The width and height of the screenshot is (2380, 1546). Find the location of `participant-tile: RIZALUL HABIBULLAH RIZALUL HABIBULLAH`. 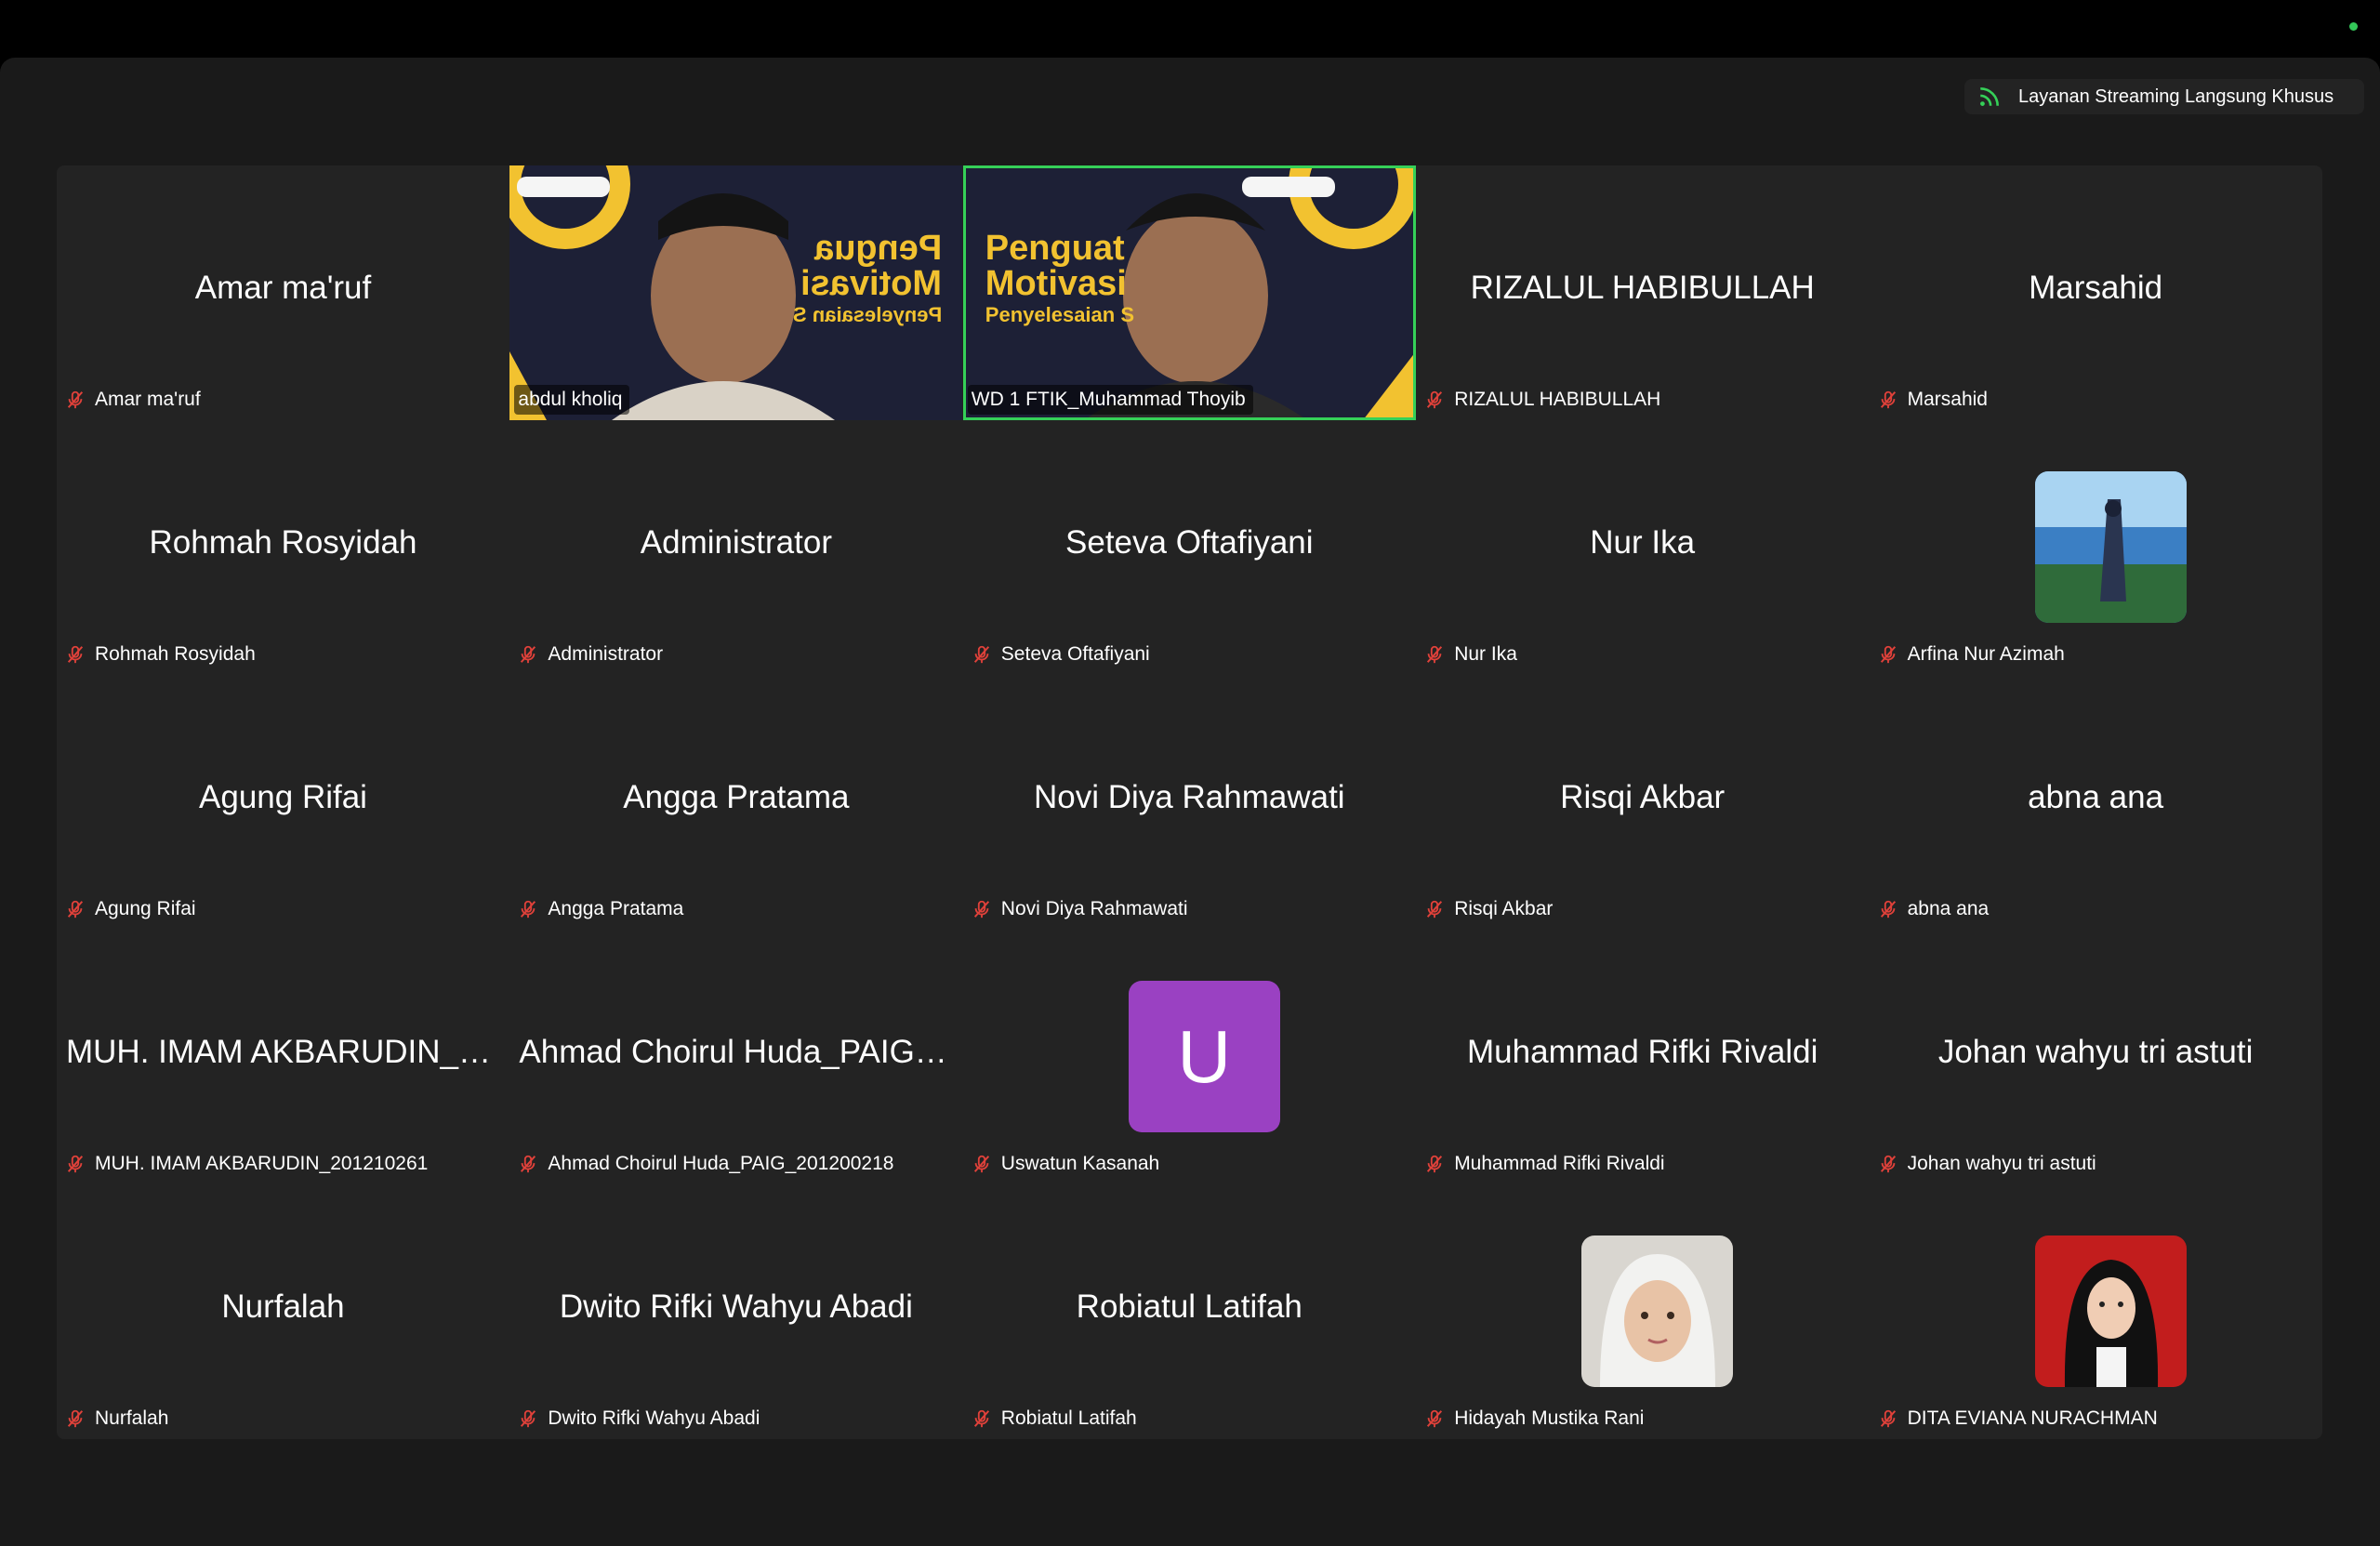

participant-tile: RIZALUL HABIBULLAH RIZALUL HABIBULLAH is located at coordinates (1642, 292).